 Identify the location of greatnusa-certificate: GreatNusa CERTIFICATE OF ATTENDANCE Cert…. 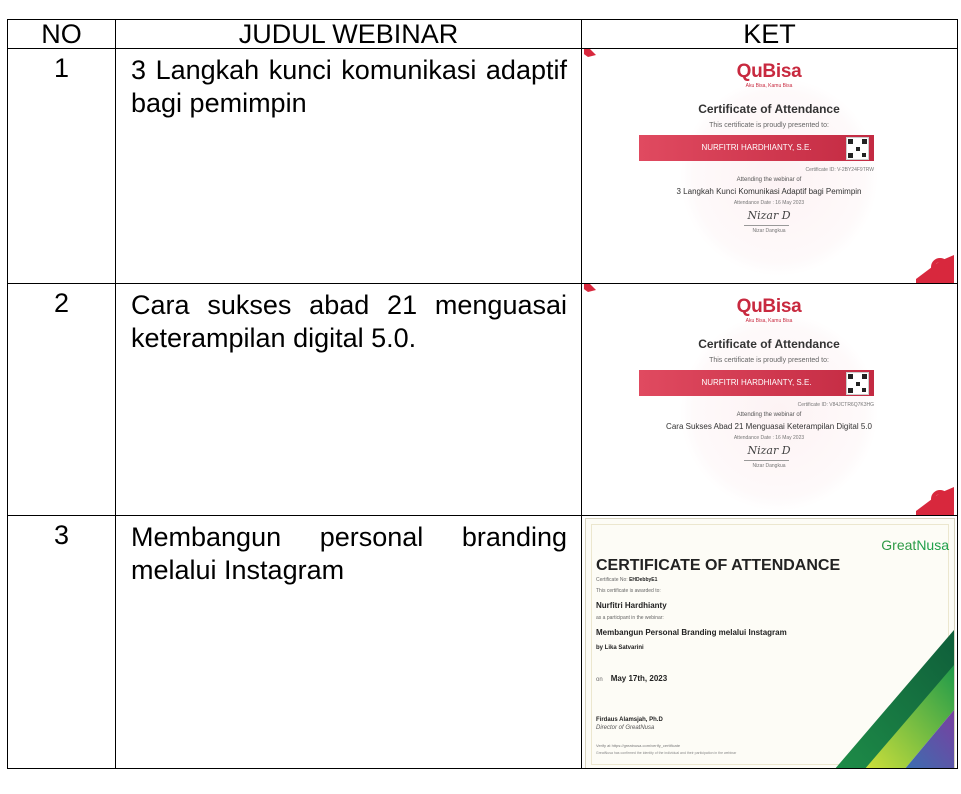
(770, 643).